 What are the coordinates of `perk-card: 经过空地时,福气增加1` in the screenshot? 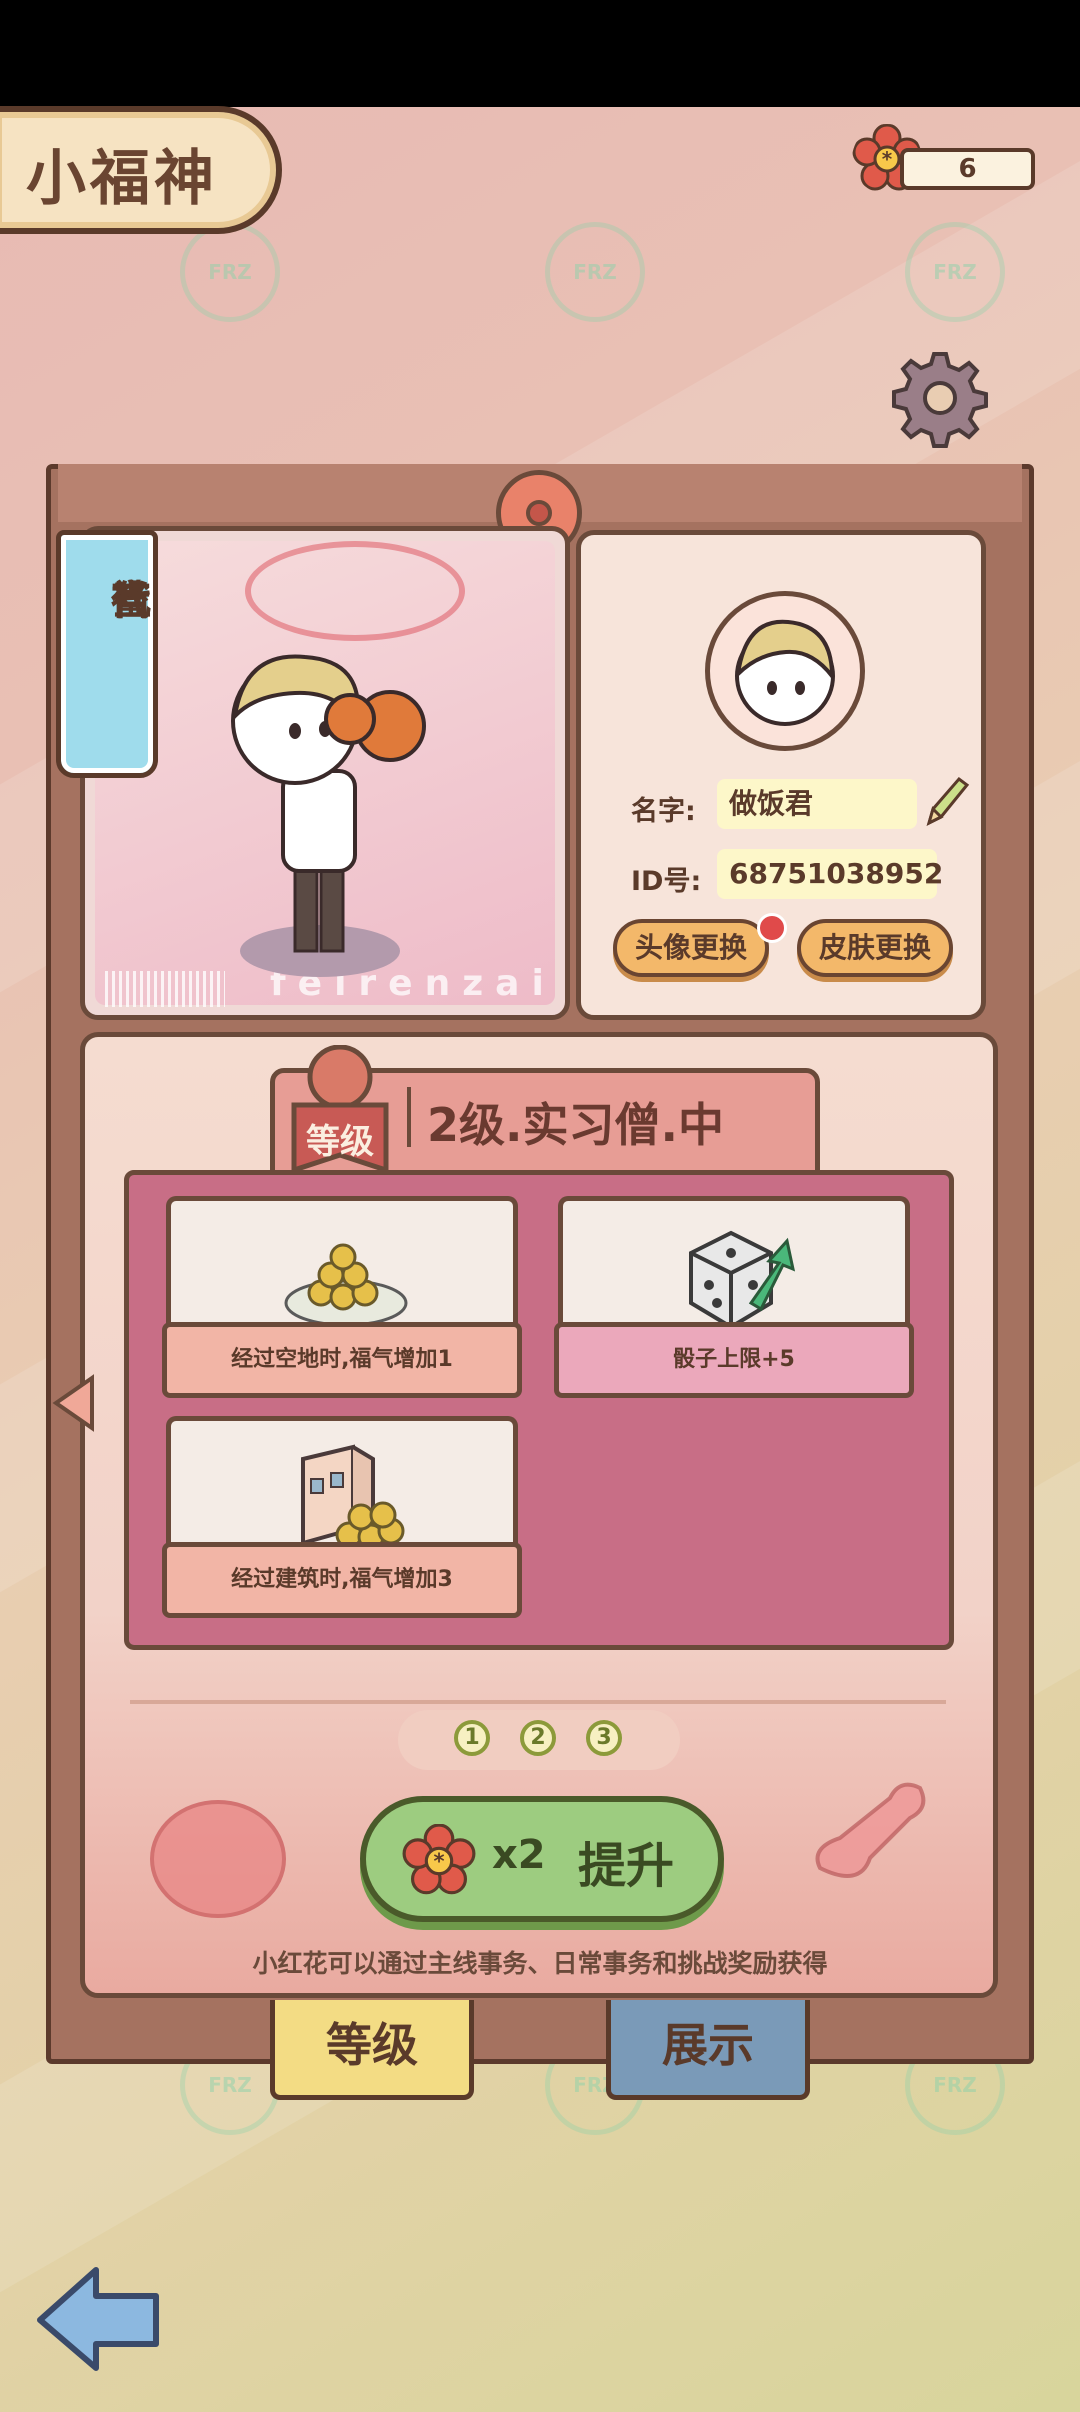 It's located at (342, 1299).